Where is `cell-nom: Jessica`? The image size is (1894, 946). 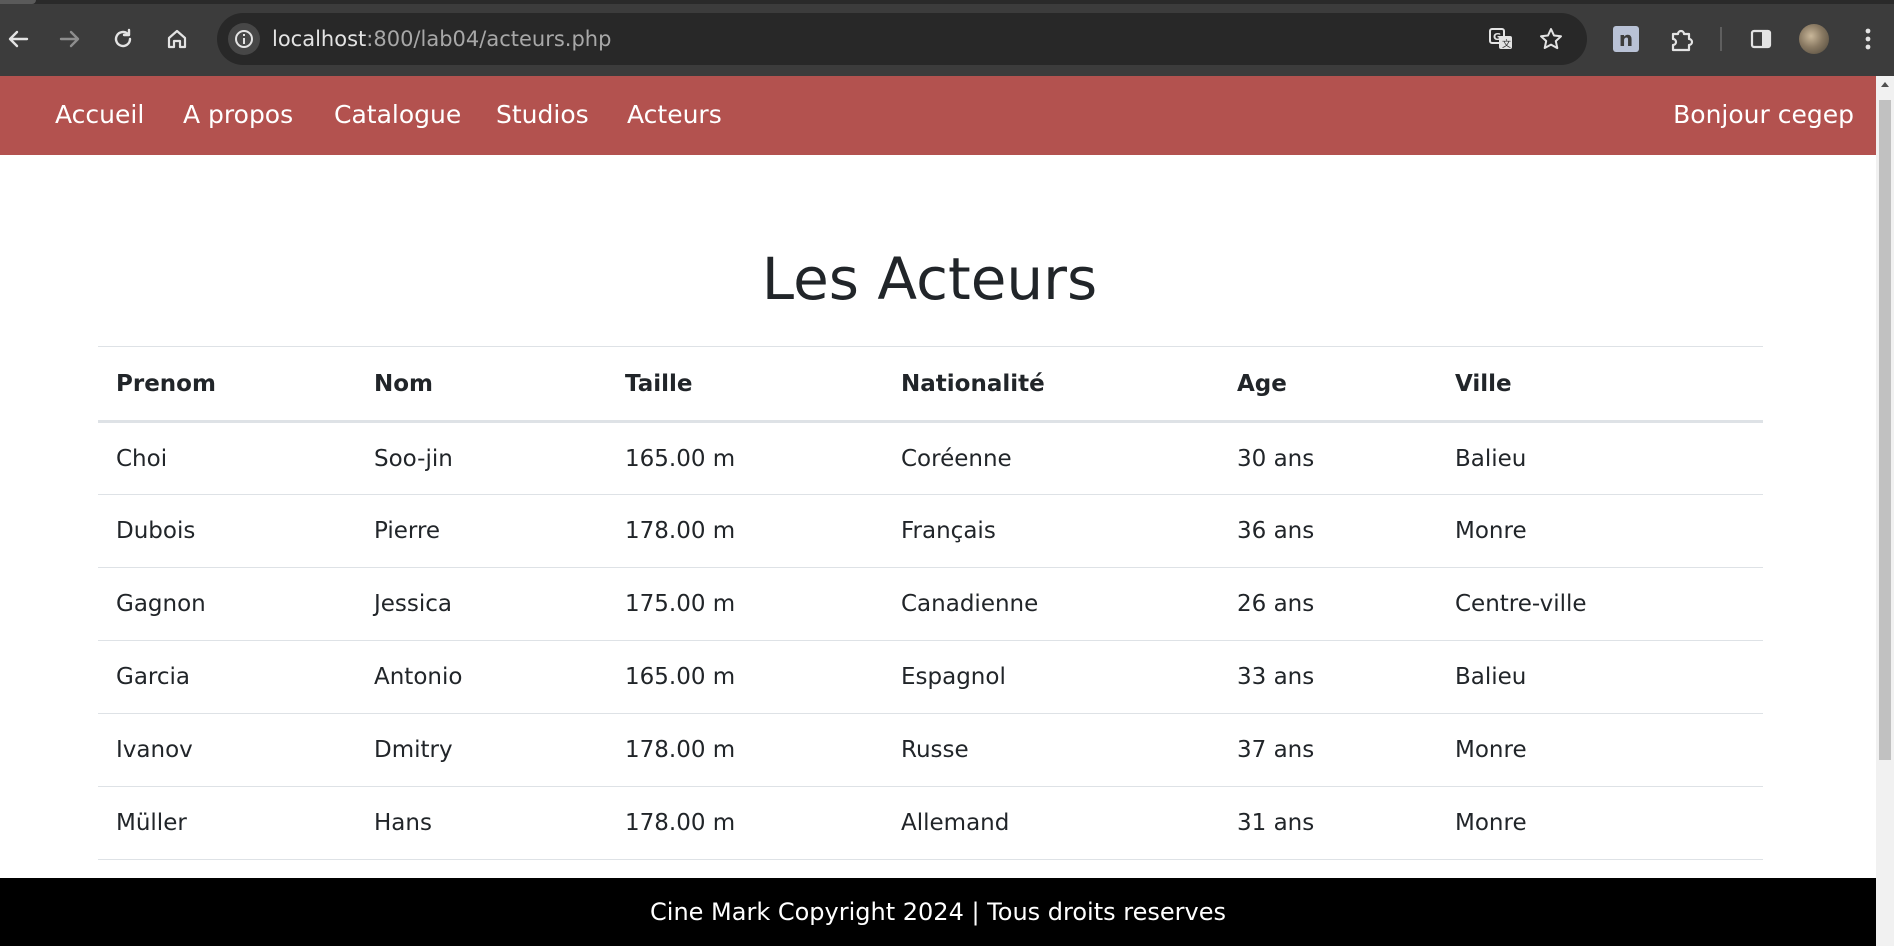
cell-nom: Jessica is located at coordinates (481, 604).